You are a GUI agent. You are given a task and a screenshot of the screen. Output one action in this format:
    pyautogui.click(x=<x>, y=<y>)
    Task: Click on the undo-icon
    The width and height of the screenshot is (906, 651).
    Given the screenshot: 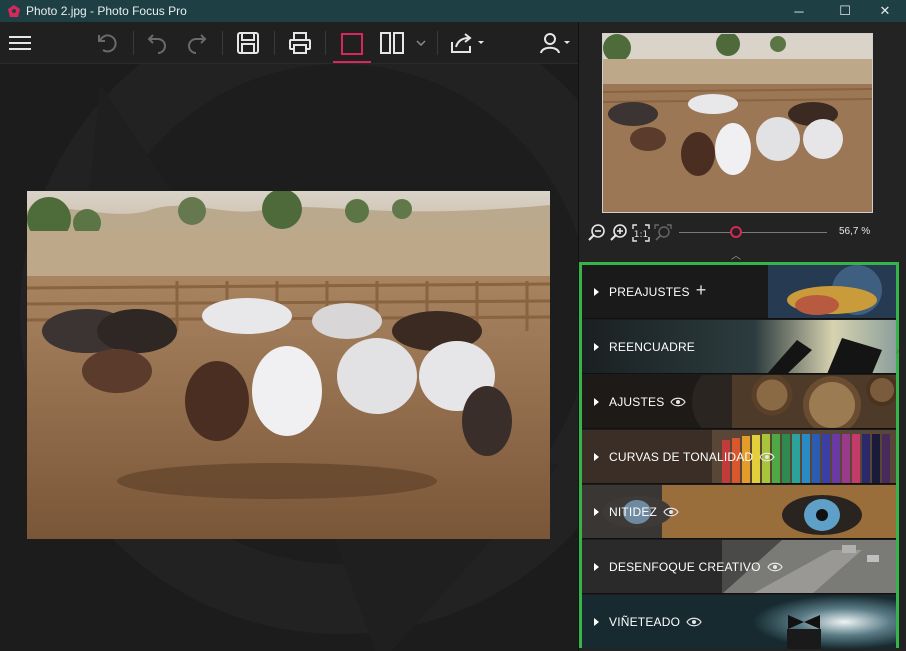 What is the action you would take?
    pyautogui.click(x=156, y=44)
    